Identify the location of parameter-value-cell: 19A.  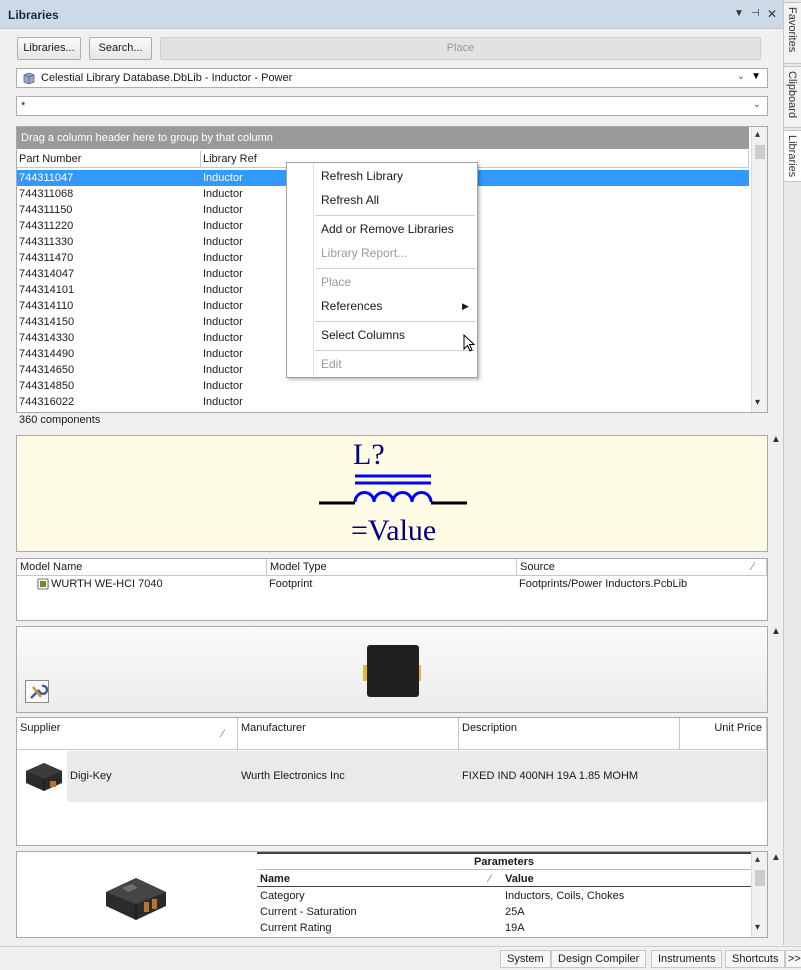
(515, 928).